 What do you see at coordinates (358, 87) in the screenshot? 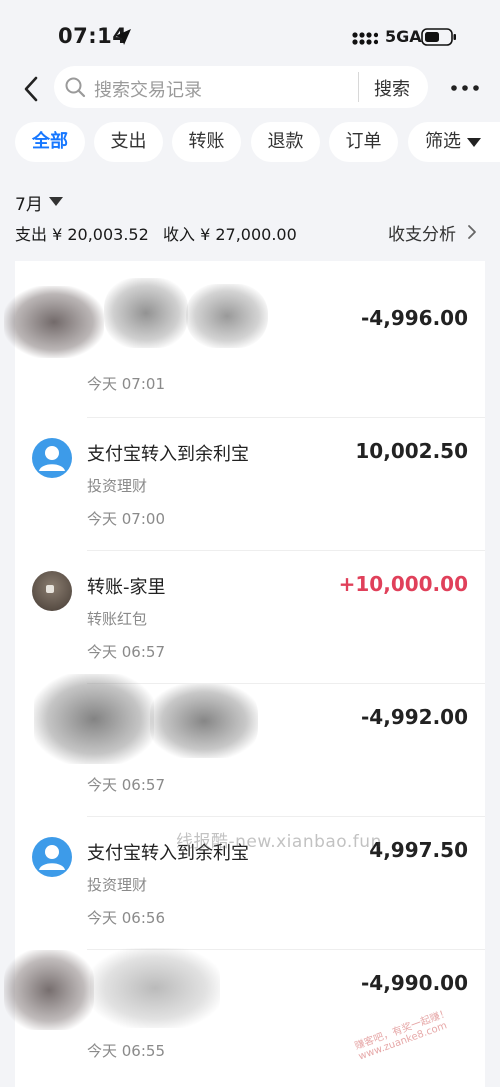
I see `search-divider` at bounding box center [358, 87].